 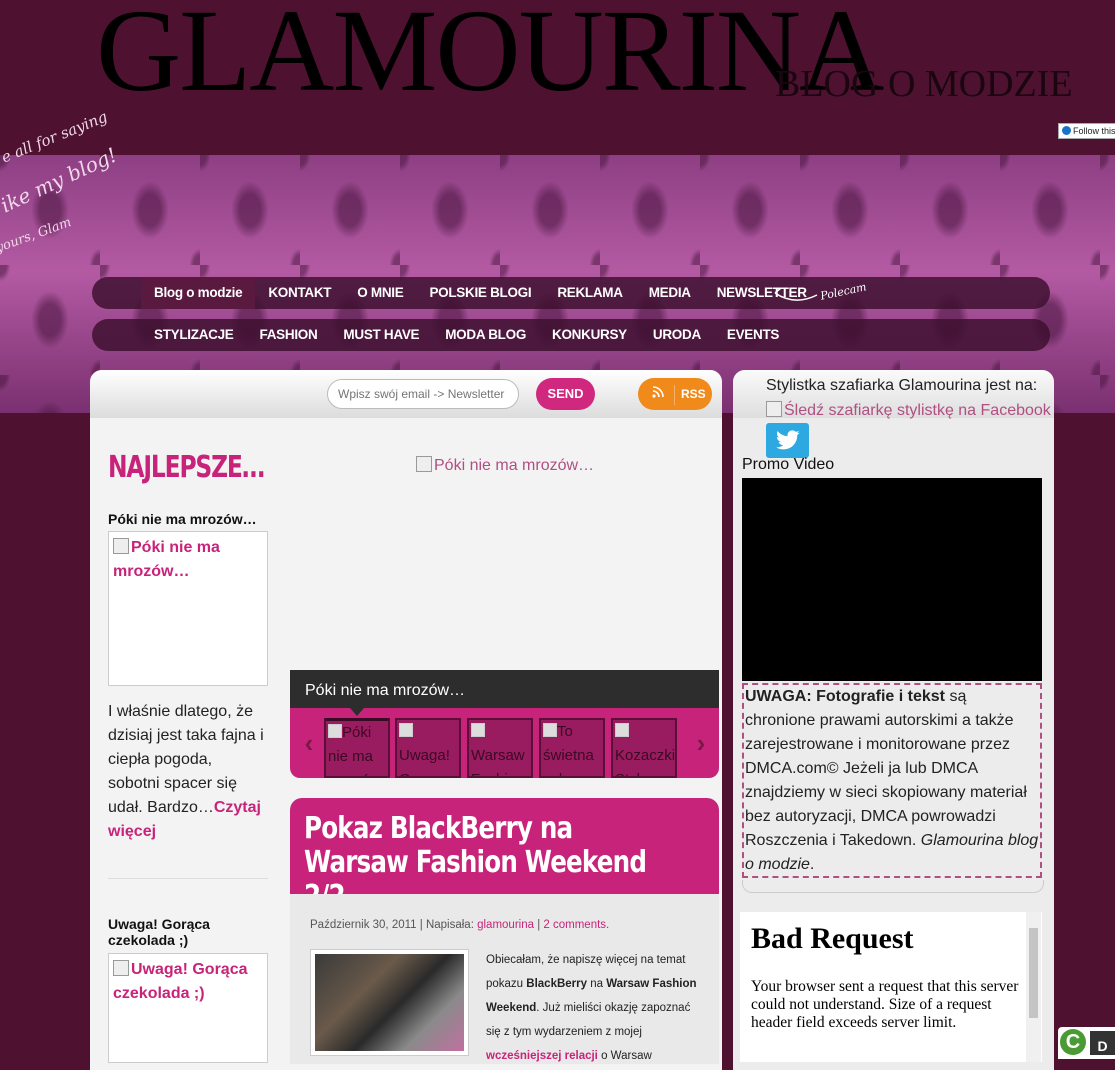 What do you see at coordinates (796, 294) in the screenshot?
I see `arrow-icon` at bounding box center [796, 294].